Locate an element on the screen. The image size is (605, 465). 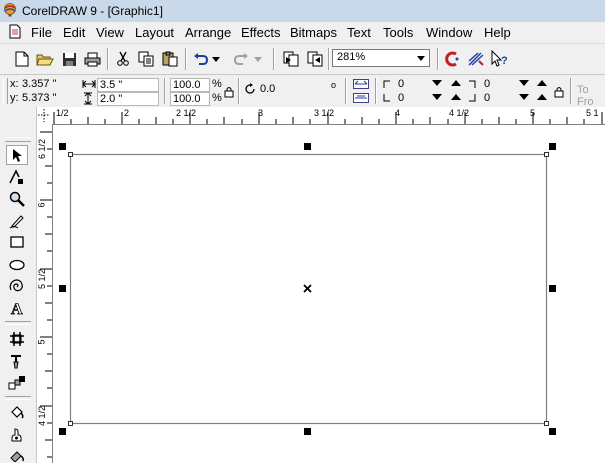
interactive-transparency-tool-icon is located at coordinates (17, 383).